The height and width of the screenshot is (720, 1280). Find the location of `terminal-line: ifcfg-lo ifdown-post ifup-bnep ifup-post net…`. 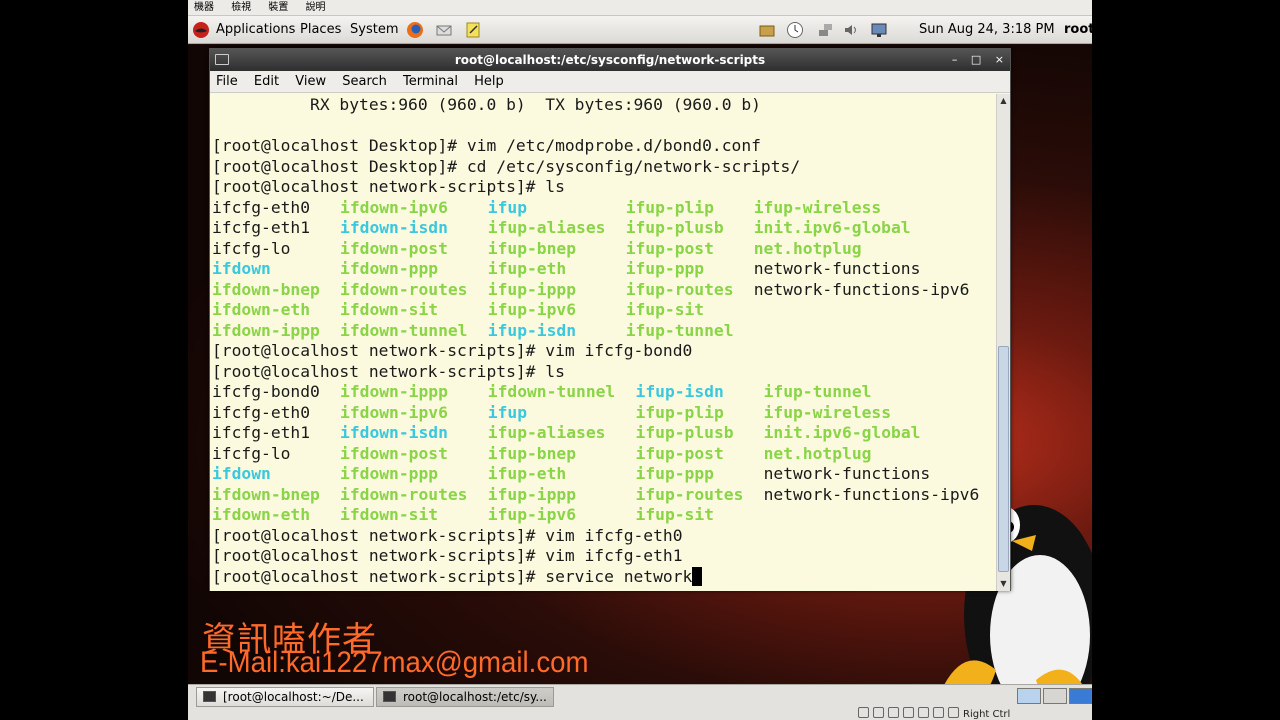

terminal-line: ifcfg-lo ifdown-post ifup-bnep ifup-post net… is located at coordinates (604, 249).